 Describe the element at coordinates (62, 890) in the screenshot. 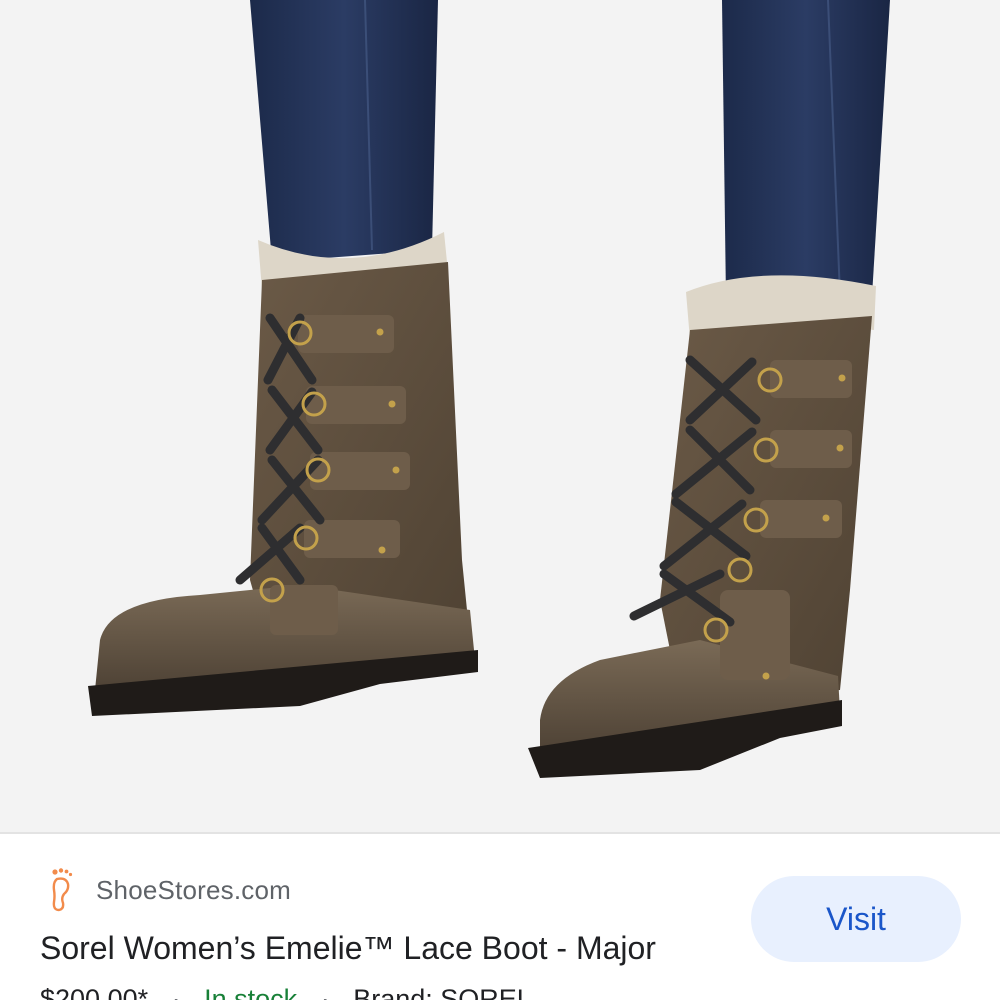

I see `footprint-icon` at that location.